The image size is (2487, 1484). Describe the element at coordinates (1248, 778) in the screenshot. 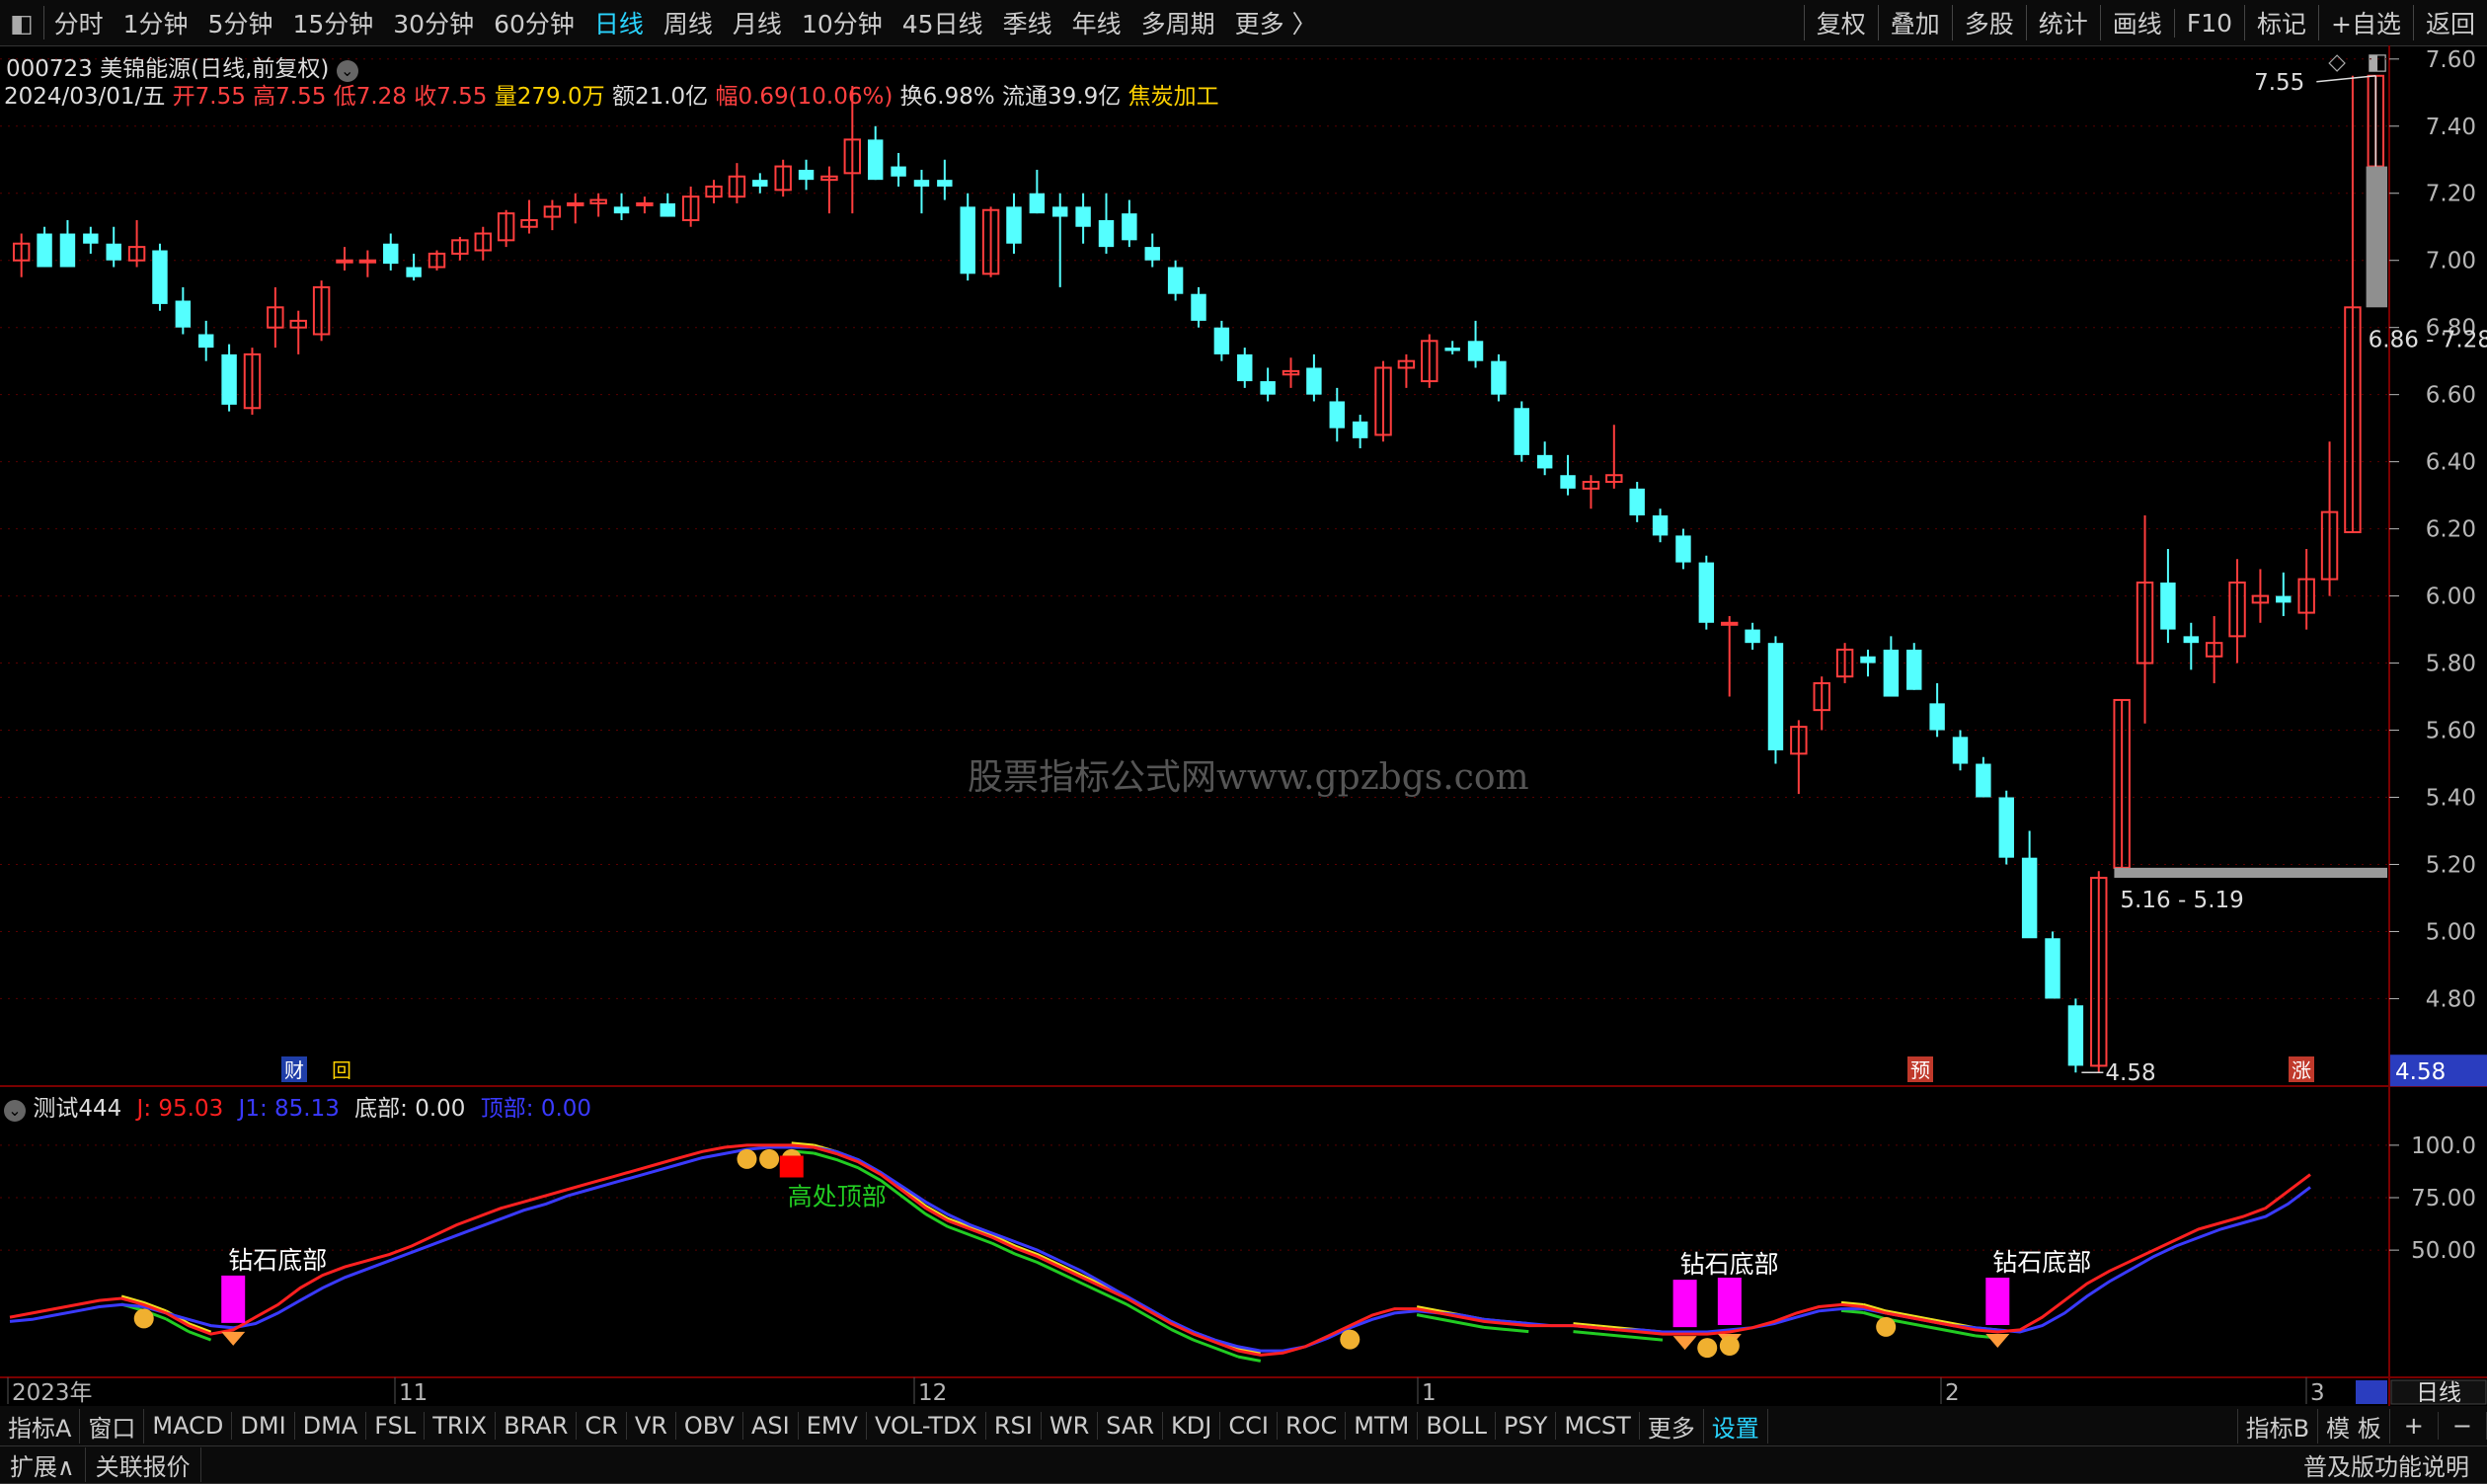

I see `watermark: 股票指标公式网www.gpzbgs.com` at that location.